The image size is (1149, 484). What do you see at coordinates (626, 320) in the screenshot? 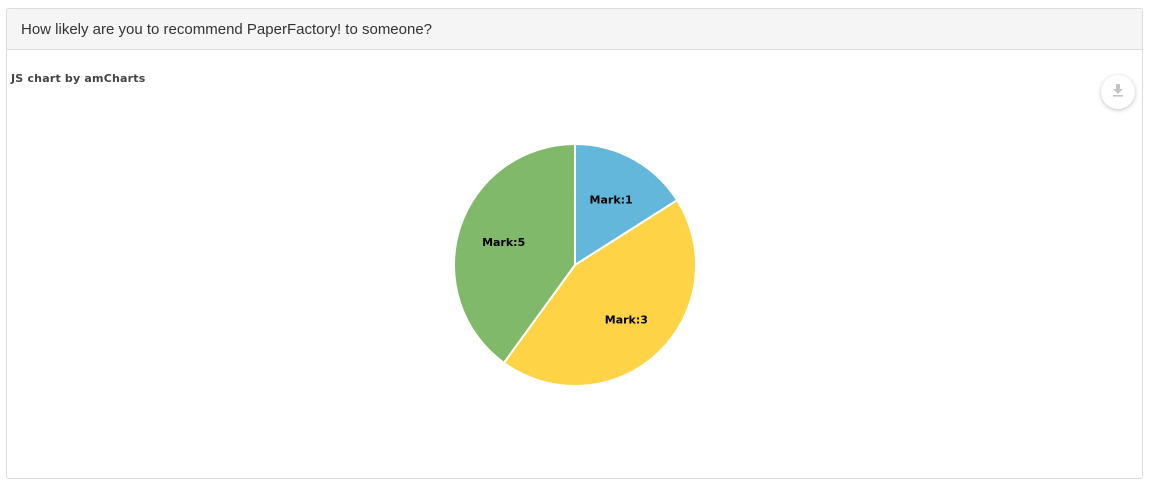
I see `slice-label-mark-3: Mark:3` at bounding box center [626, 320].